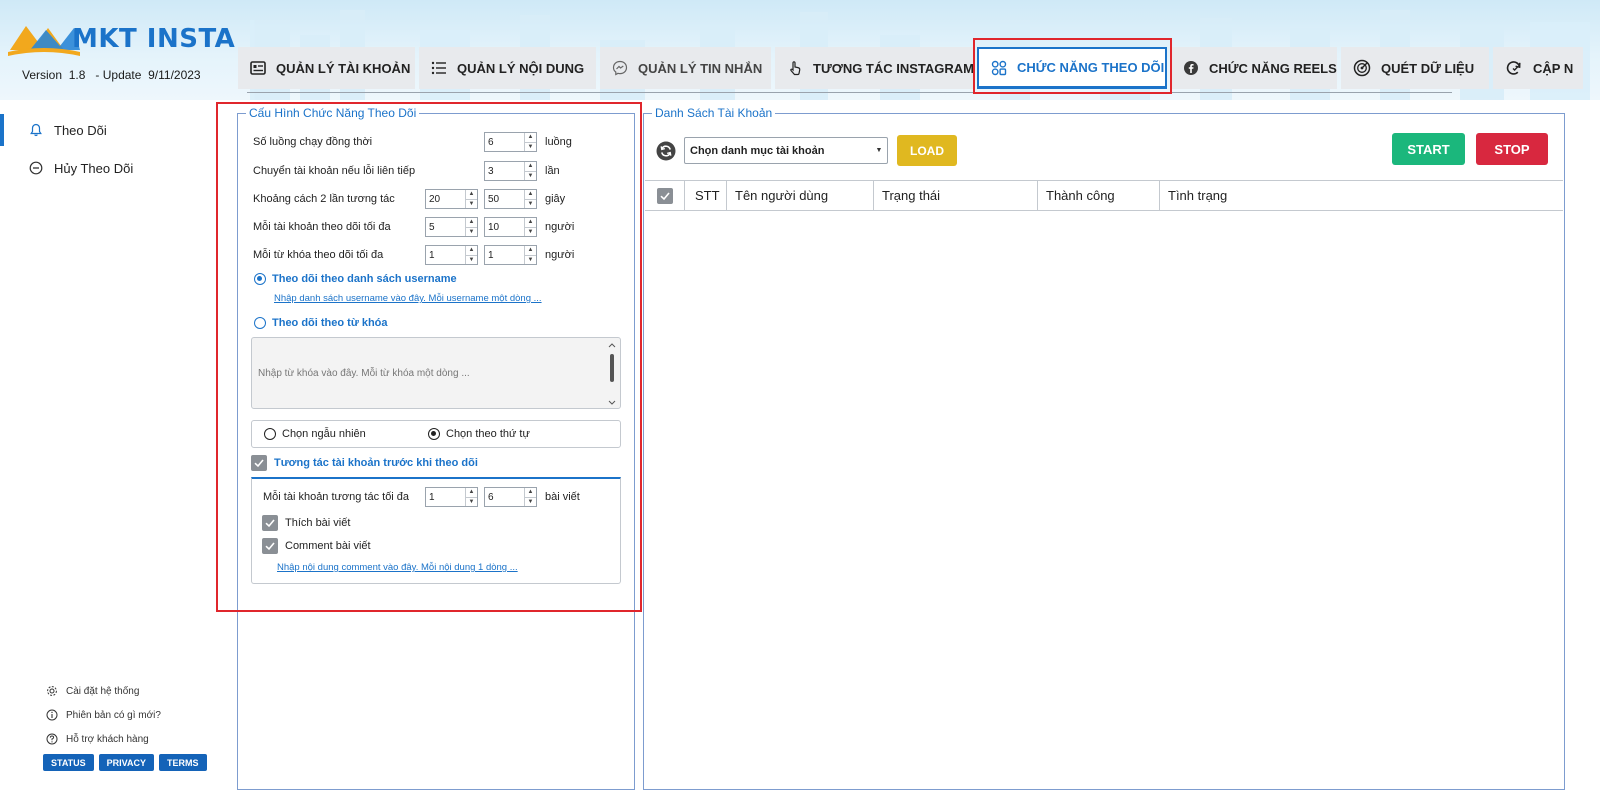  I want to click on interact-max-label: Mỗi tài khoản tương tác tối đa, so click(336, 497).